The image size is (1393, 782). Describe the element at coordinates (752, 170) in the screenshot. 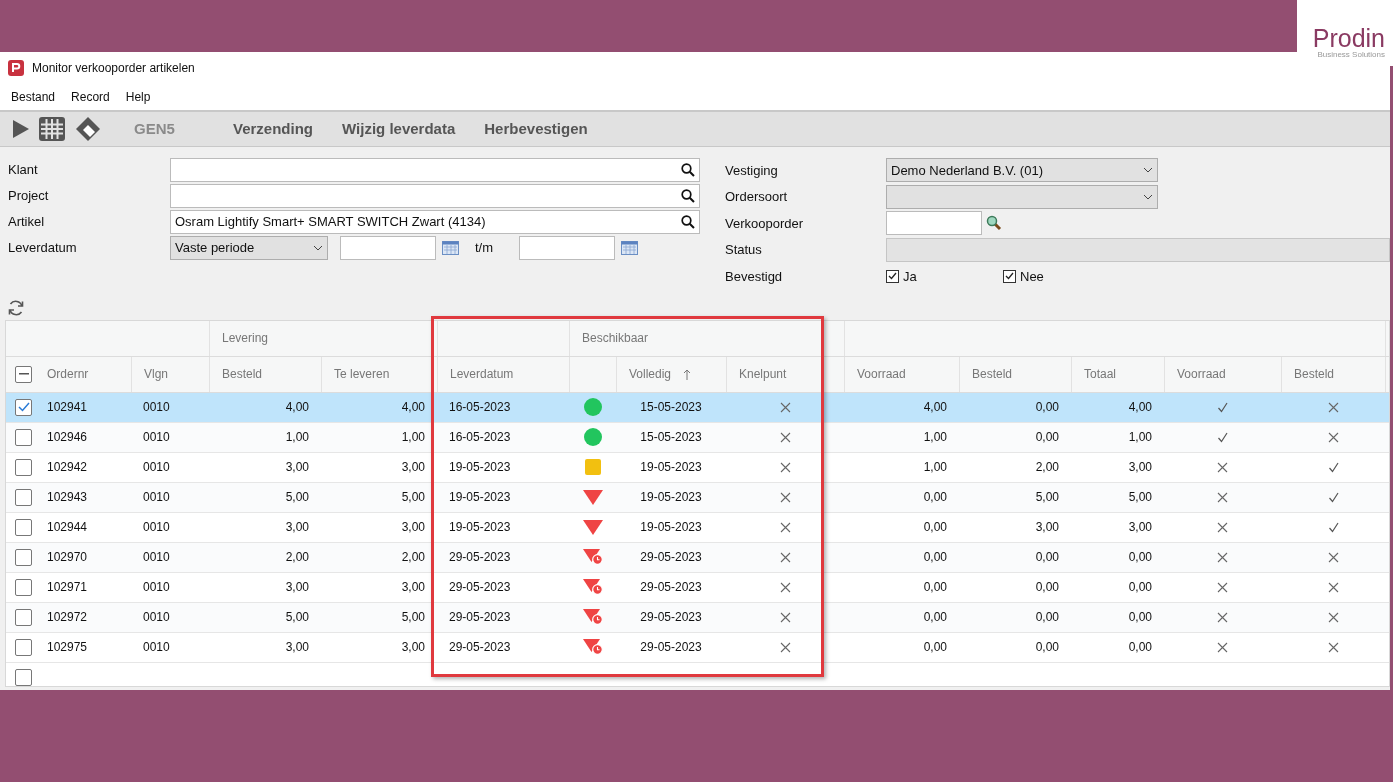

I see `field-label: Vestiging` at that location.